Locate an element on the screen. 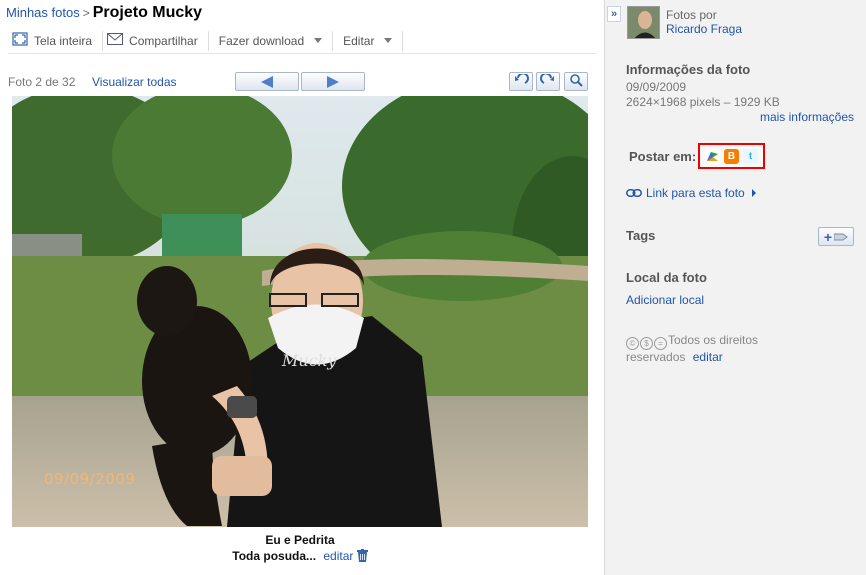 The width and height of the screenshot is (866, 575). no-commercial-icon: $ is located at coordinates (646, 343).